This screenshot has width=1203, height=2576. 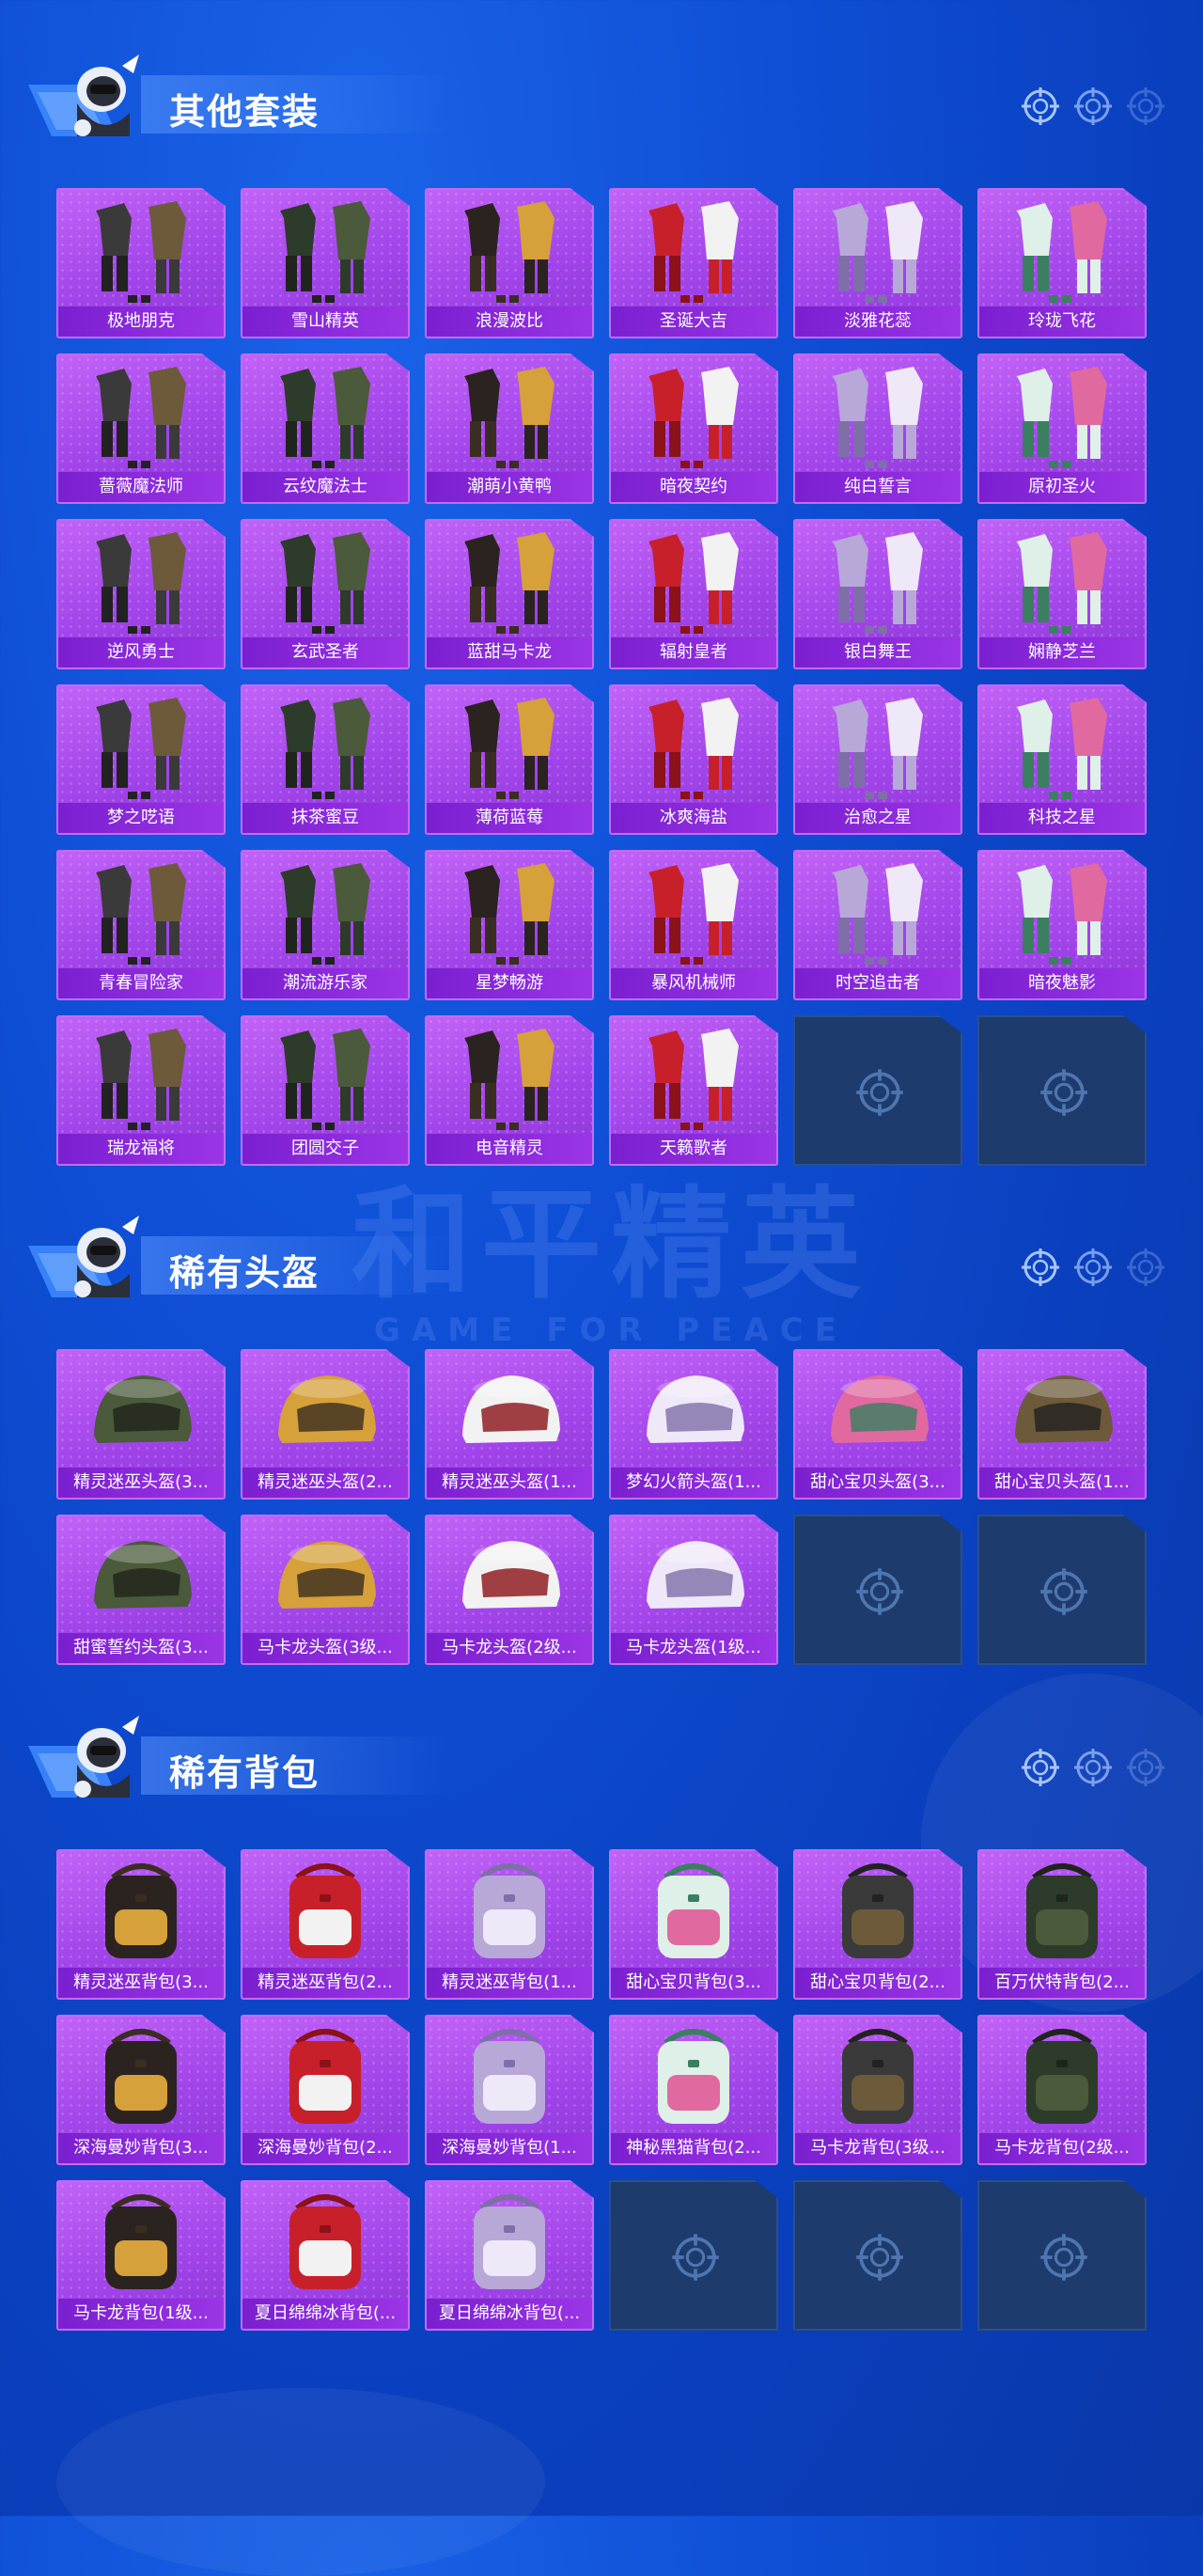 I want to click on item-card: 云纹魔法士, so click(x=325, y=429).